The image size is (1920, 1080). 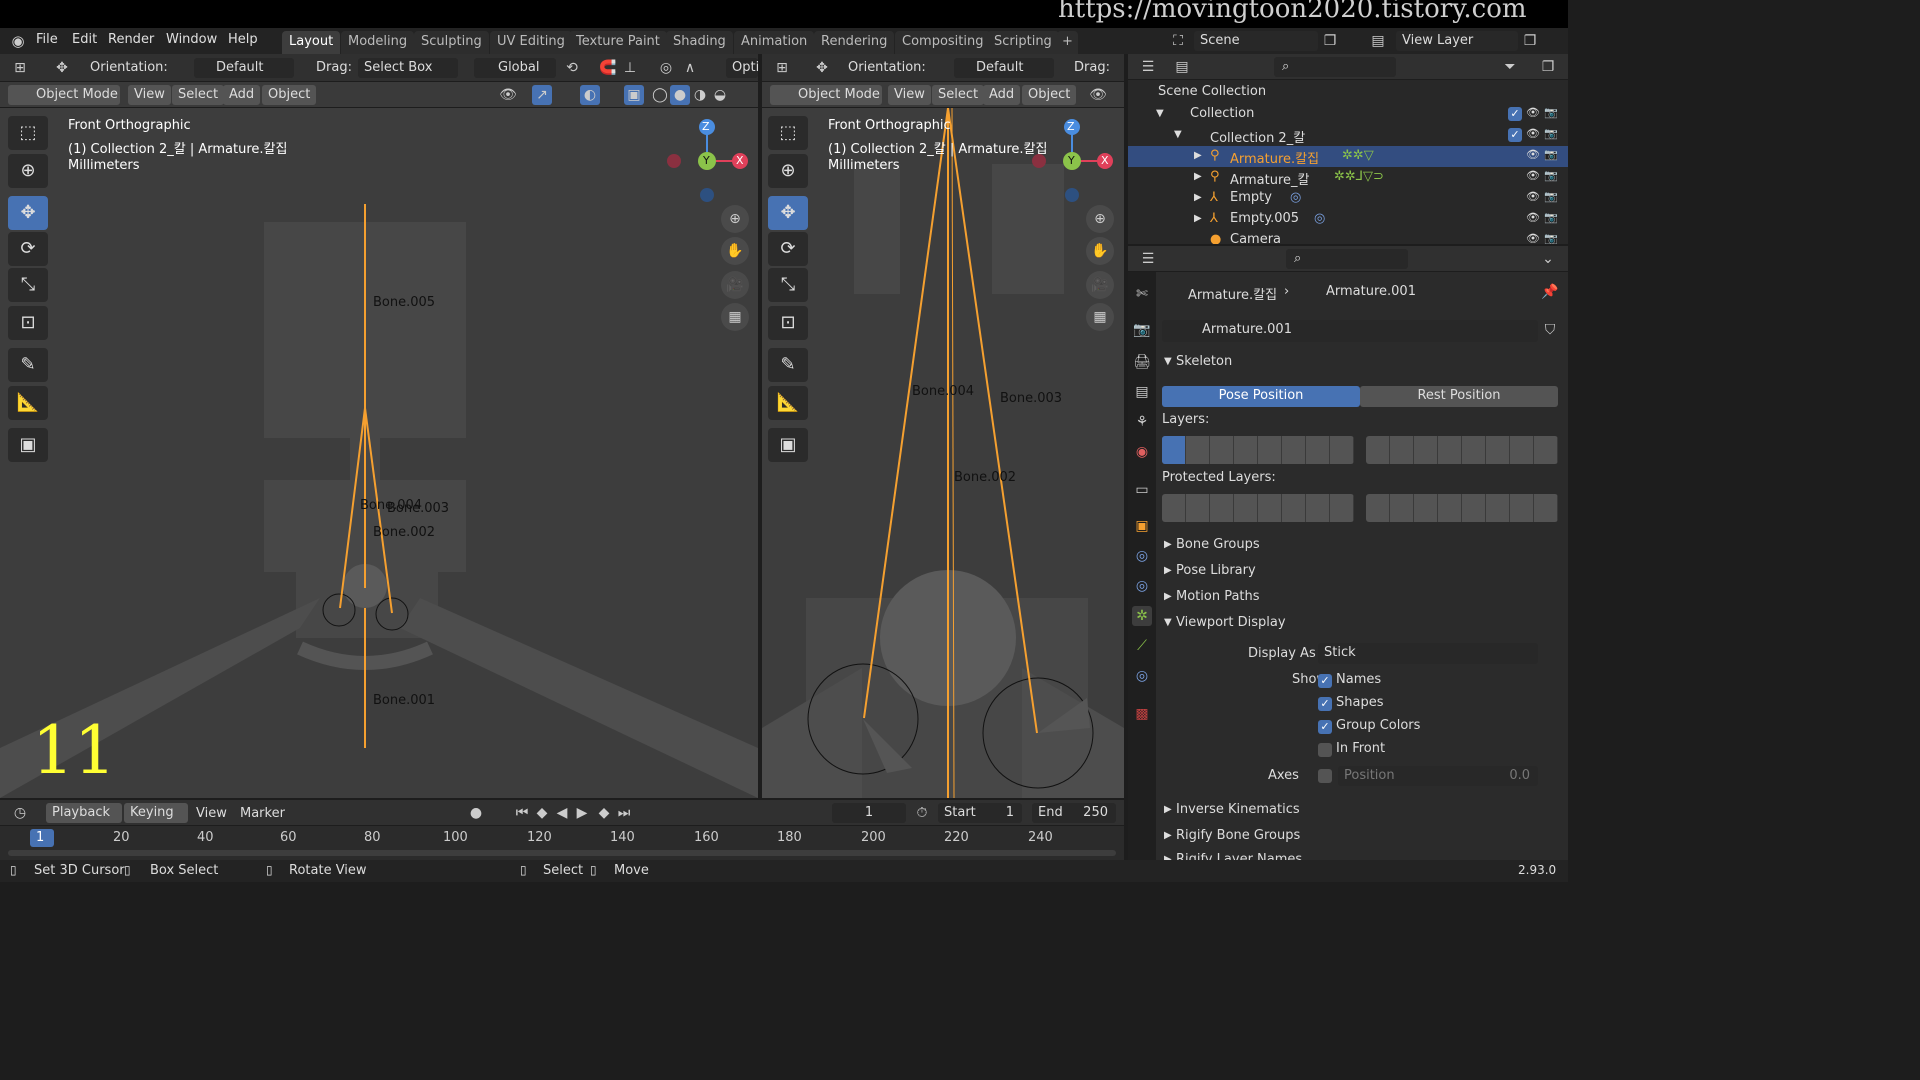 I want to click on stopwatch-icon: ⏱, so click(x=922, y=813).